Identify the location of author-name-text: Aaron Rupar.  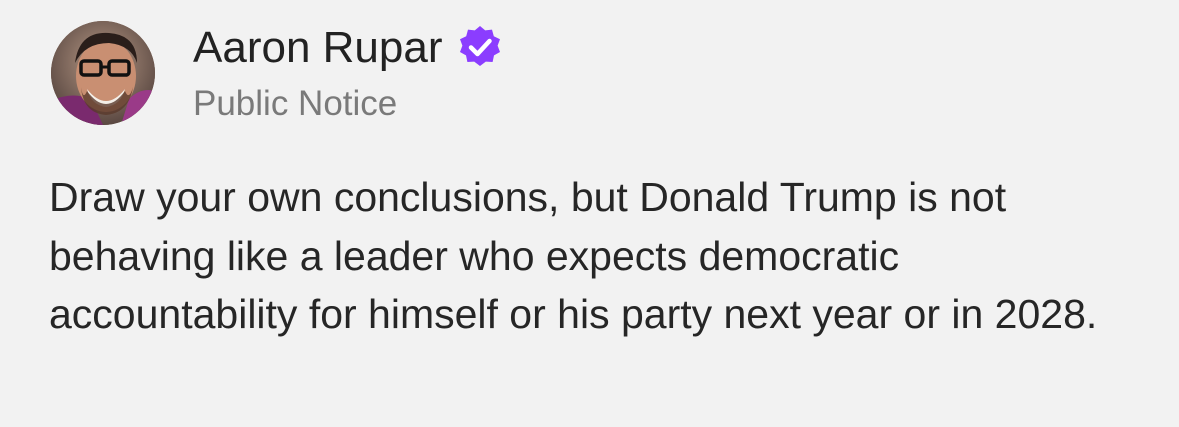
(318, 47).